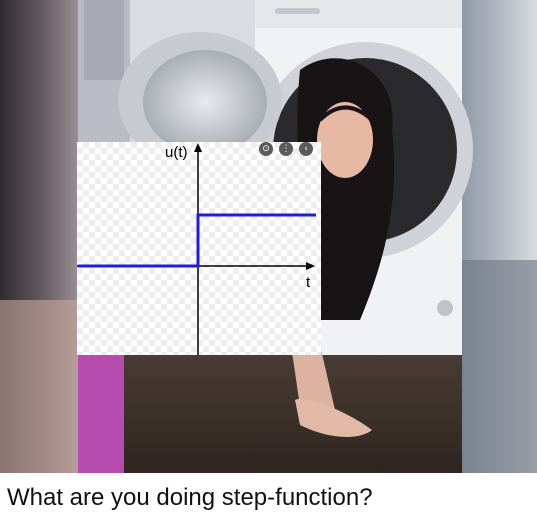 The image size is (537, 526). Describe the element at coordinates (266, 149) in the screenshot. I see `zoom-icon: ⊙` at that location.